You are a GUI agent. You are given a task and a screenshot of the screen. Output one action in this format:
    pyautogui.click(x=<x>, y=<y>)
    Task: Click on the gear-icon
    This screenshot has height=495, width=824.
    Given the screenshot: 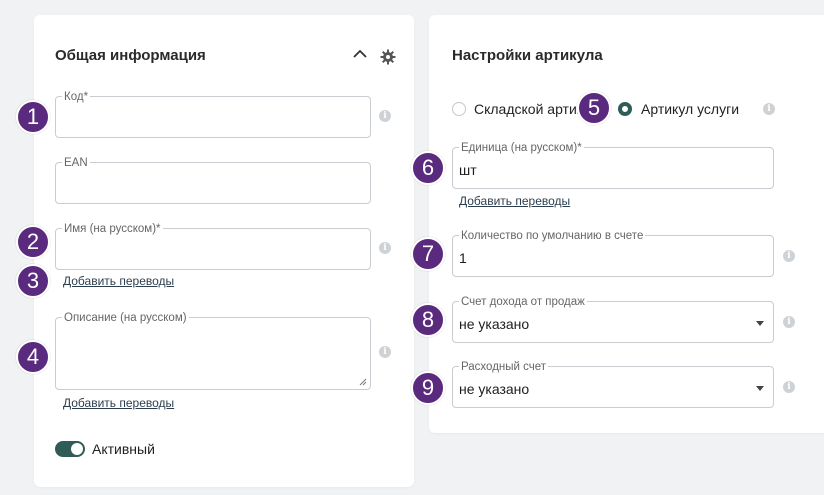 What is the action you would take?
    pyautogui.click(x=388, y=57)
    